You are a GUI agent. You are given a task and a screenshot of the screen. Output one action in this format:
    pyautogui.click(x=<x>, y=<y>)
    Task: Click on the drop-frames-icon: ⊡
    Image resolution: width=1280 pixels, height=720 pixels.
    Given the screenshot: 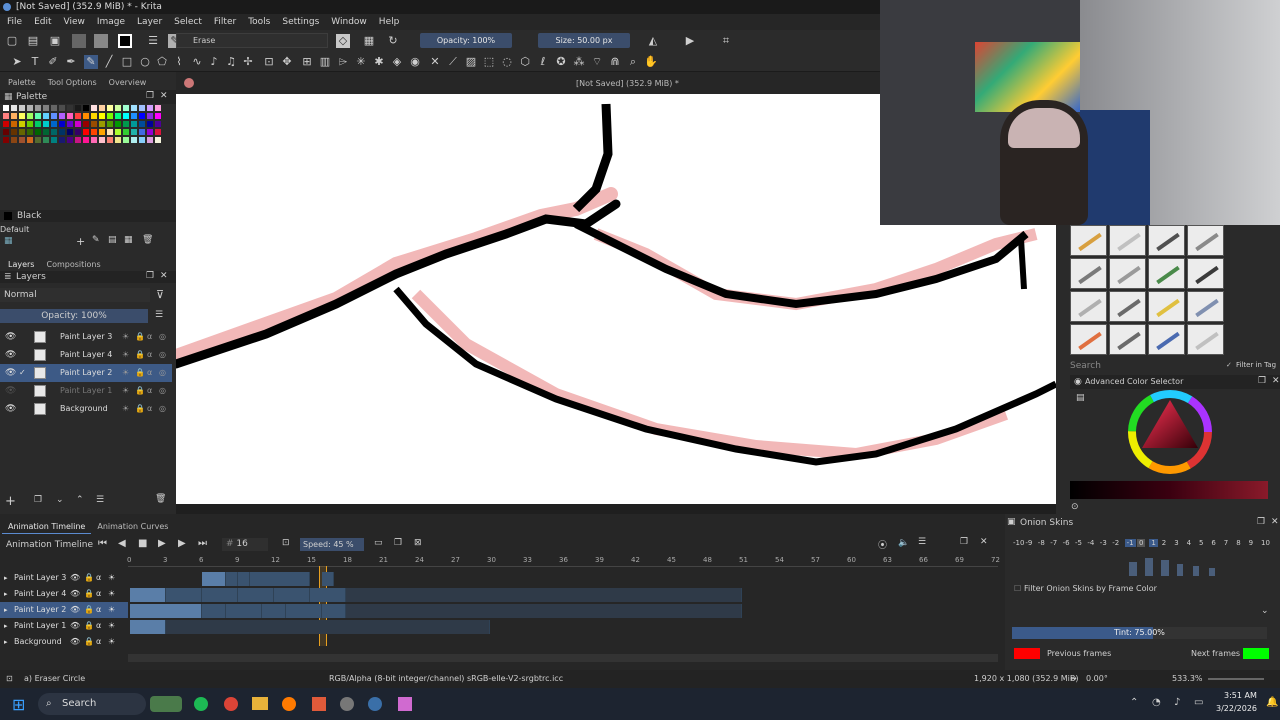 What is the action you would take?
    pyautogui.click(x=286, y=543)
    